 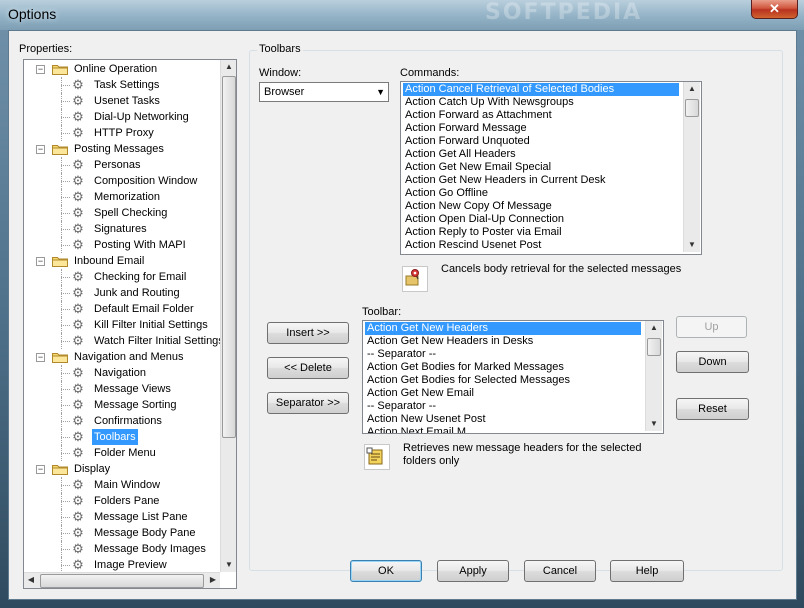 I want to click on tree-leaf-node: ⚙ Usenet Tasks, so click(x=122, y=101).